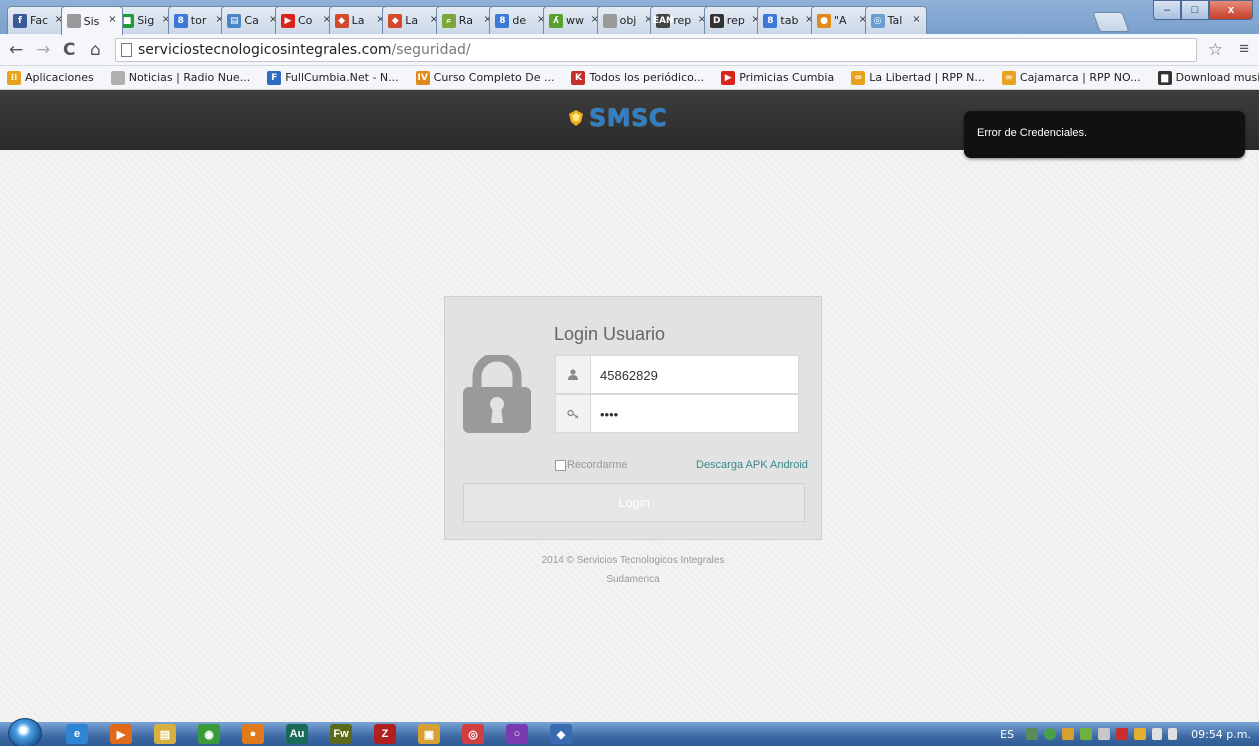 This screenshot has height=746, width=1259. Describe the element at coordinates (728, 77) in the screenshot. I see `bookmark-favicon-icon: ▶` at that location.